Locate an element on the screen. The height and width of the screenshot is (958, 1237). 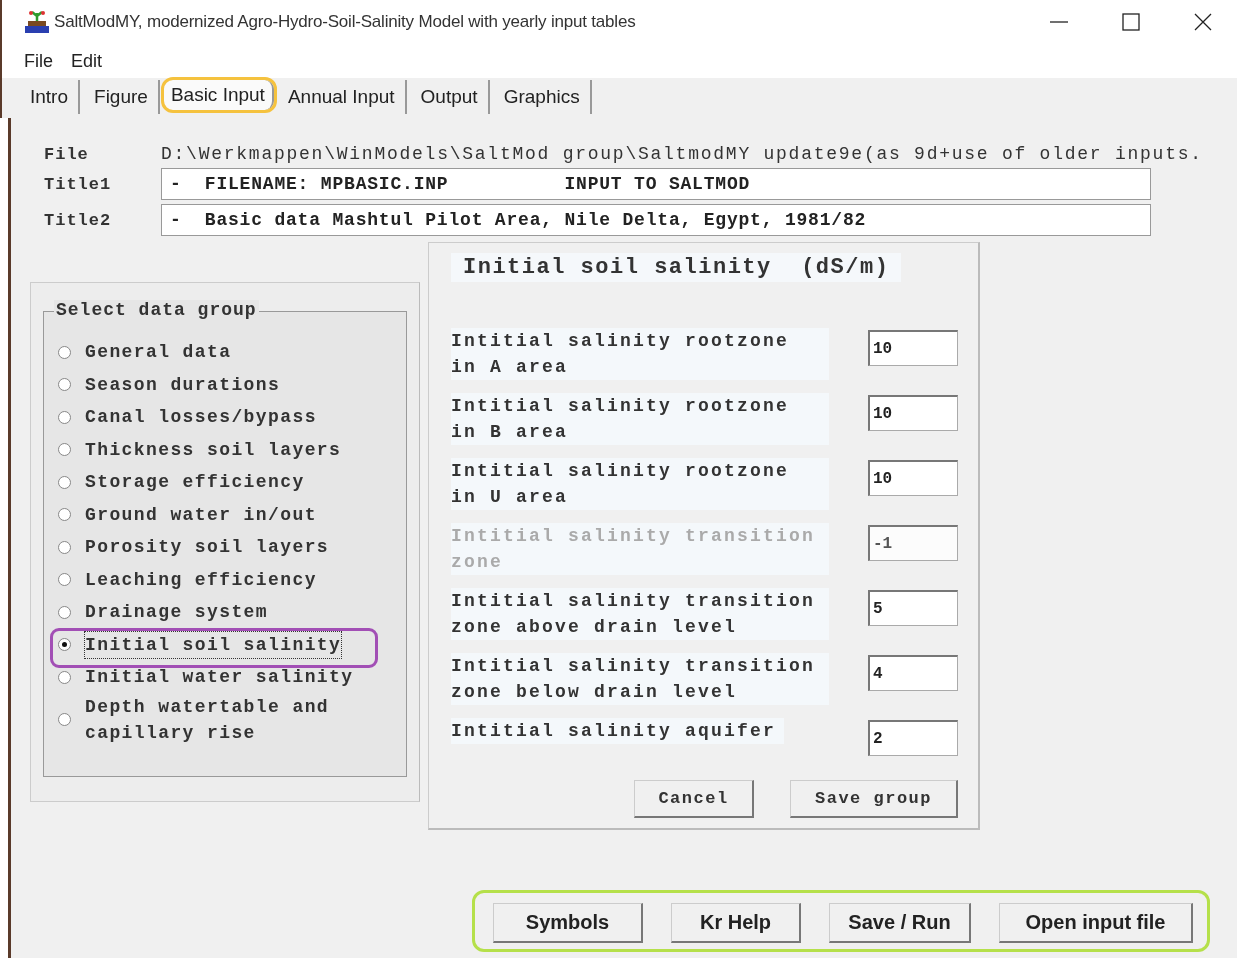
number-field: 2 is located at coordinates (913, 738).